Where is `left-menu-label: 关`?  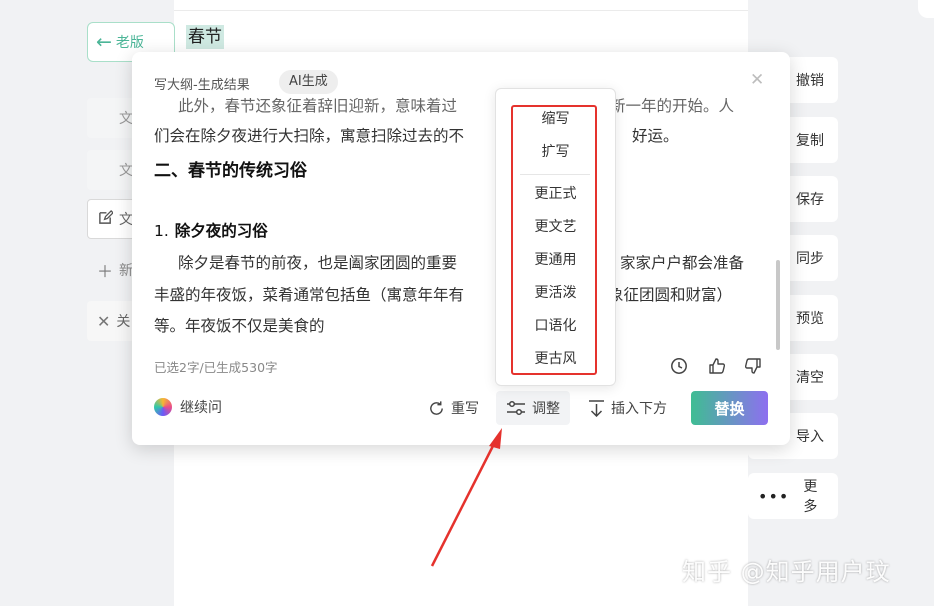
left-menu-label: 关 is located at coordinates (123, 322).